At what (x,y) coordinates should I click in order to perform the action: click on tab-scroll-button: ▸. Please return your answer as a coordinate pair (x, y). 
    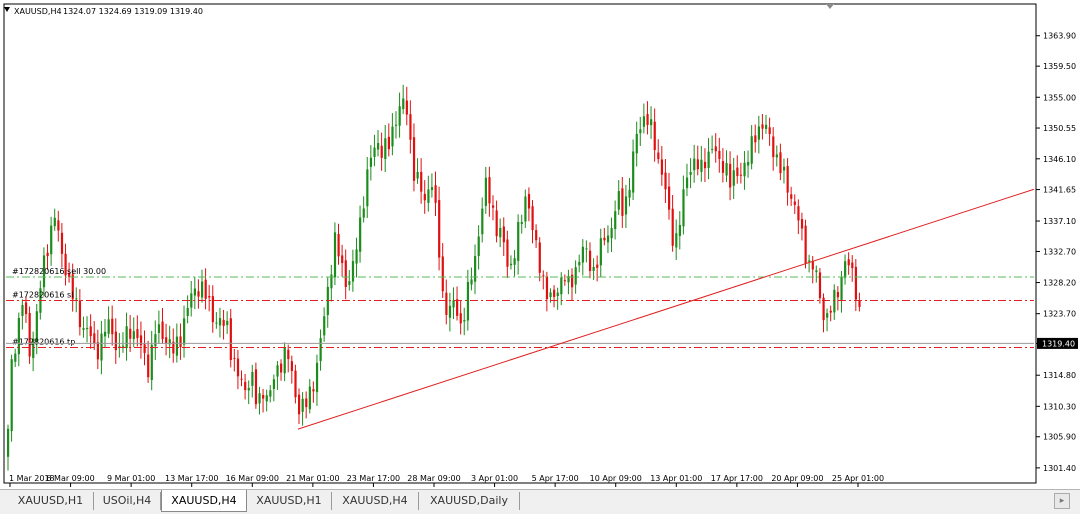
    Looking at the image, I should click on (1062, 501).